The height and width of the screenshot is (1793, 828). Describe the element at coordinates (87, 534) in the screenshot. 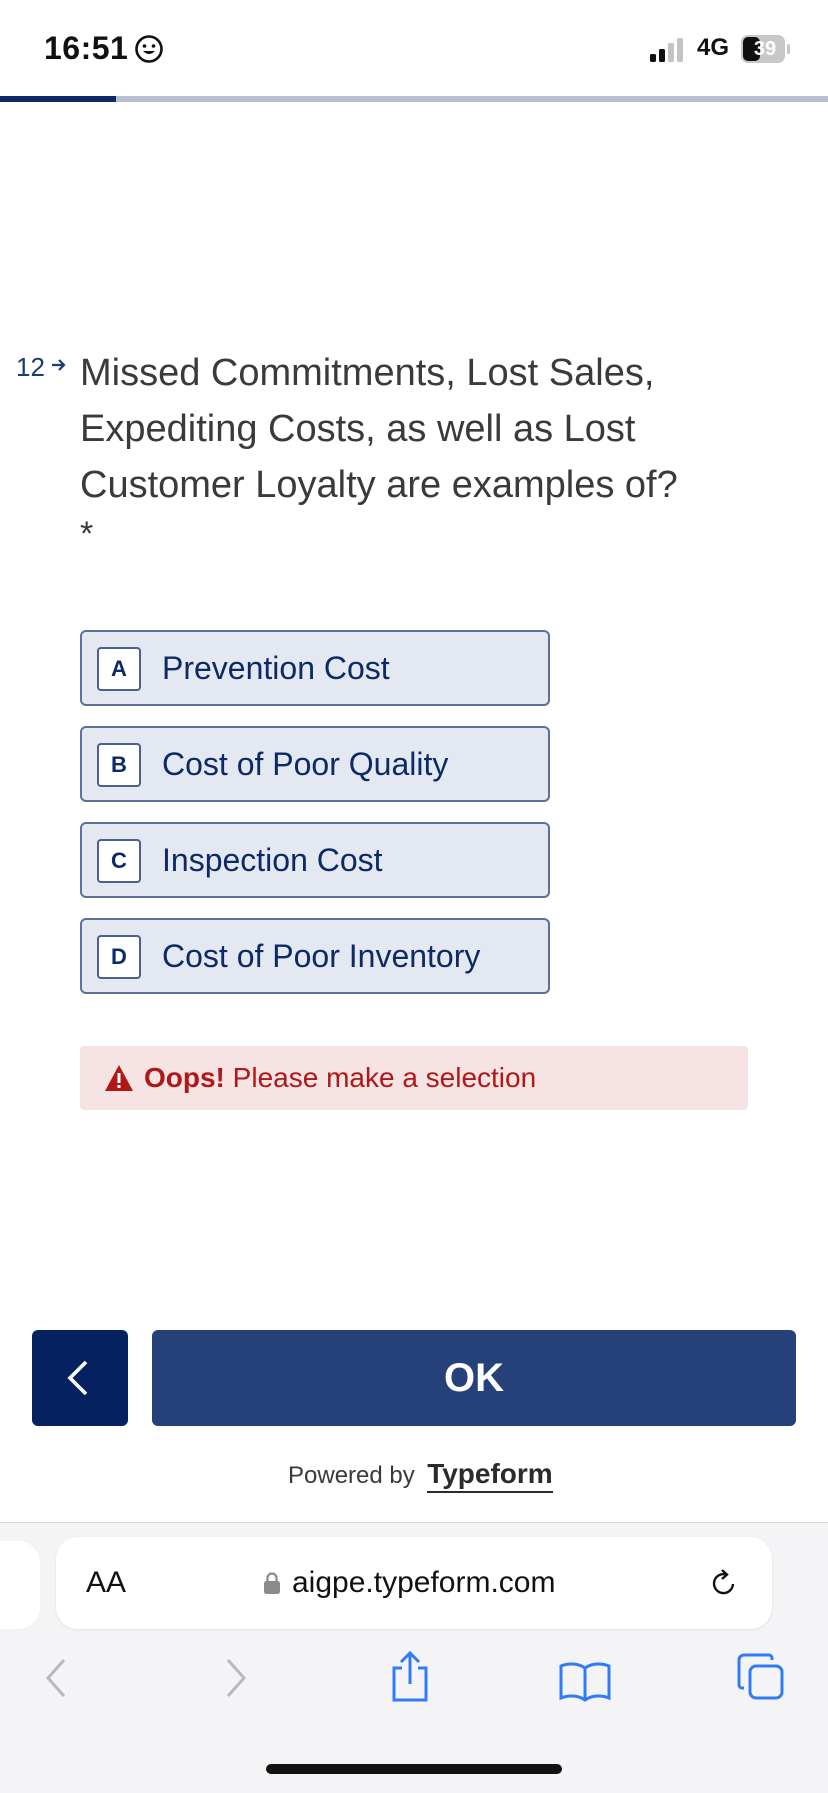

I see `required-mark: *` at that location.